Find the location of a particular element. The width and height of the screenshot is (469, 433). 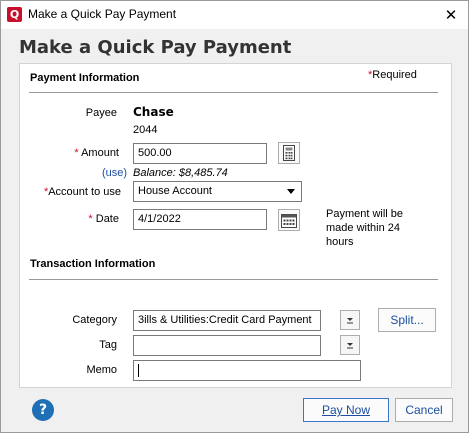

calendar-icon is located at coordinates (289, 220).